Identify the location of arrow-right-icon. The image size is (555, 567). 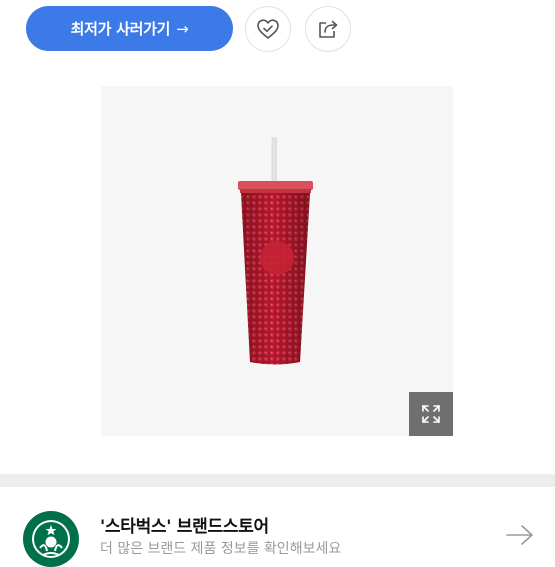
(519, 535).